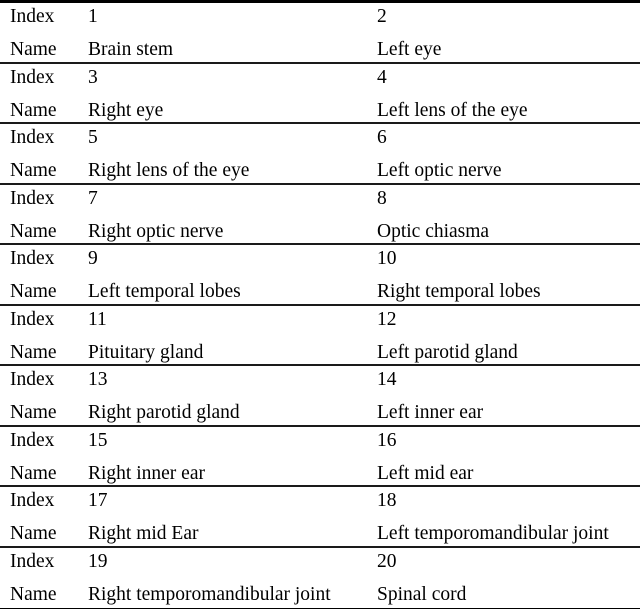  Describe the element at coordinates (425, 473) in the screenshot. I see `name-value-right: Left mid ear` at that location.